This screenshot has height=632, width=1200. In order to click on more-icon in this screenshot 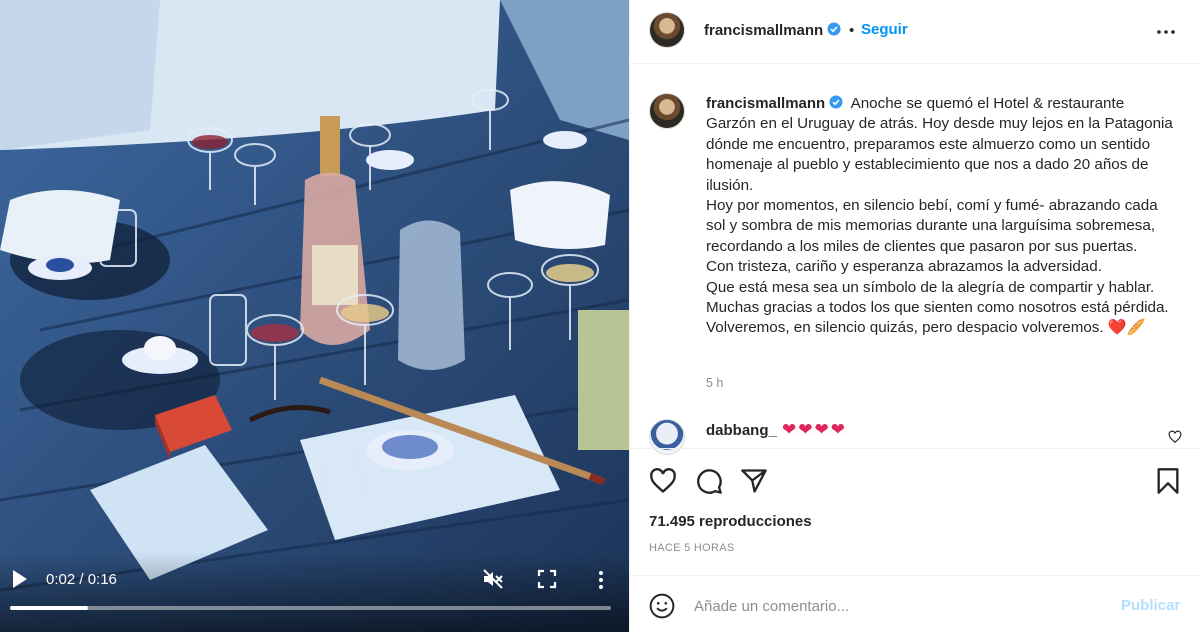, I will do `click(1166, 32)`.